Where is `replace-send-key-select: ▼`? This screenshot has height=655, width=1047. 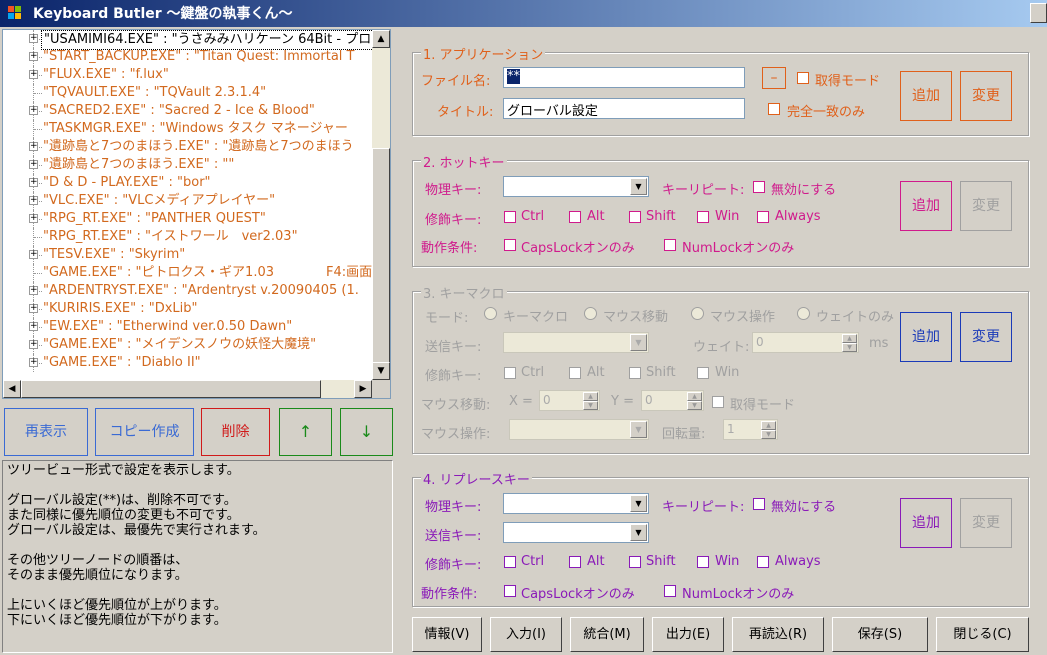
replace-send-key-select: ▼ is located at coordinates (576, 532).